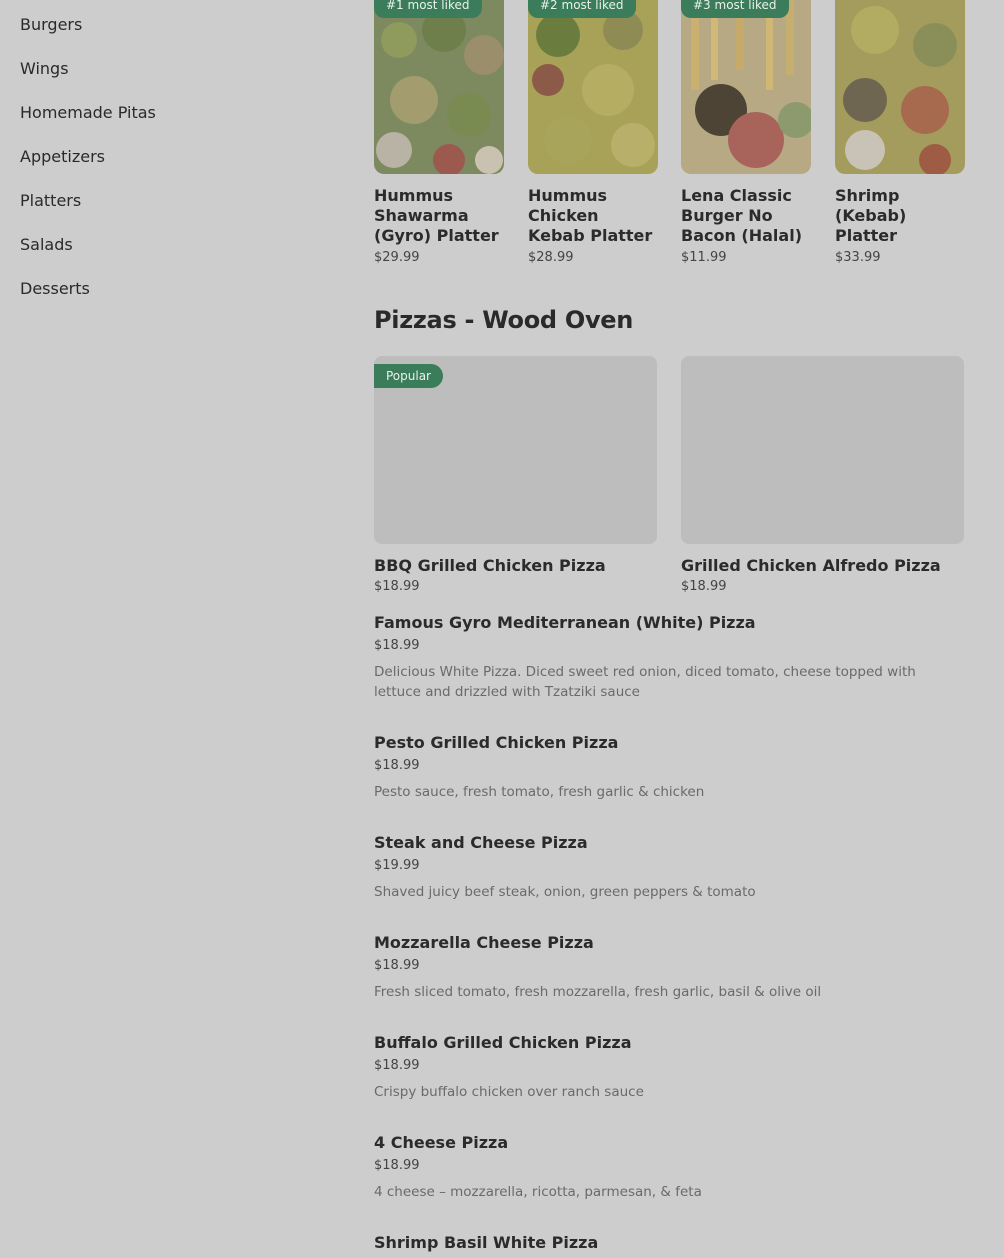 Image resolution: width=1004 pixels, height=1258 pixels. What do you see at coordinates (170, 66) in the screenshot?
I see `sidebar-item-wings: Wings` at bounding box center [170, 66].